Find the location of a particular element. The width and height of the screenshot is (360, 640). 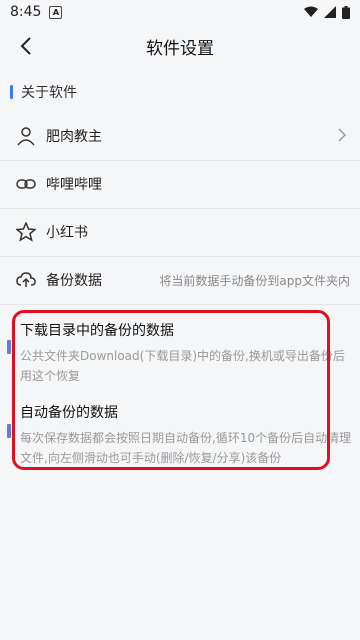

status-time: 8:45 is located at coordinates (26, 12).